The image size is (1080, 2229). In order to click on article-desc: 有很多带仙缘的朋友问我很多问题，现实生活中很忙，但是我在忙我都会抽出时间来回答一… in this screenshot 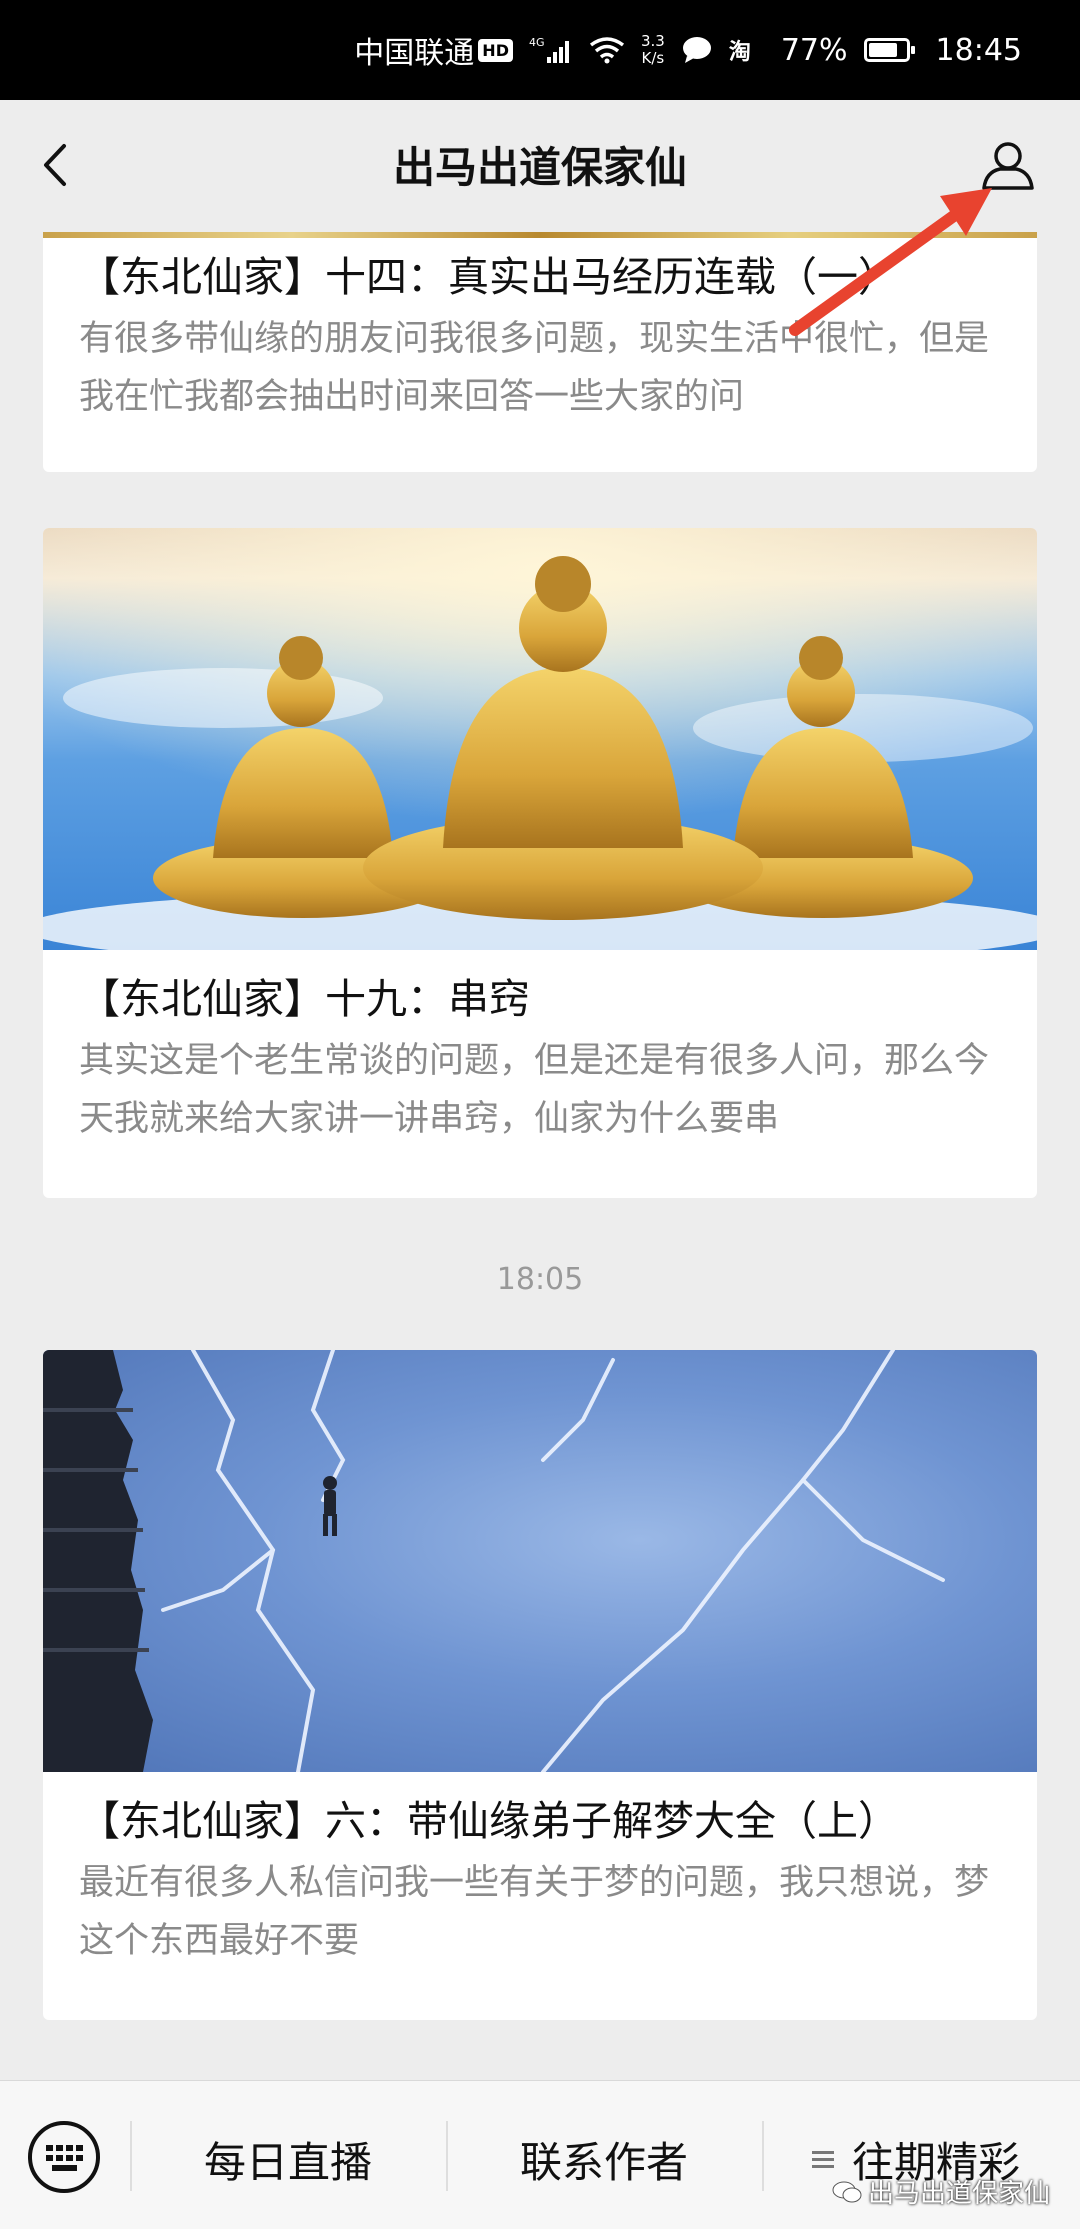, I will do `click(534, 368)`.